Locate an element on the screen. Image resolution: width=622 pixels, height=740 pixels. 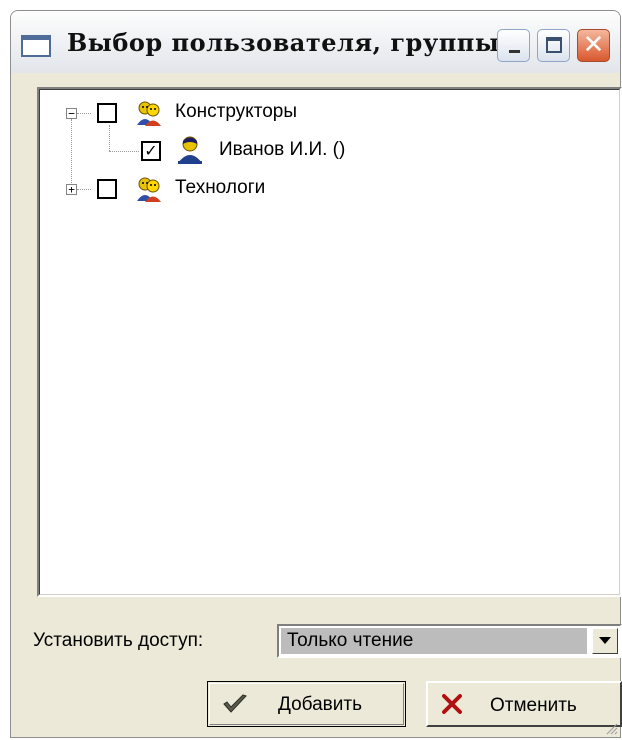
checkbox-ivanov: ✓ is located at coordinates (151, 151).